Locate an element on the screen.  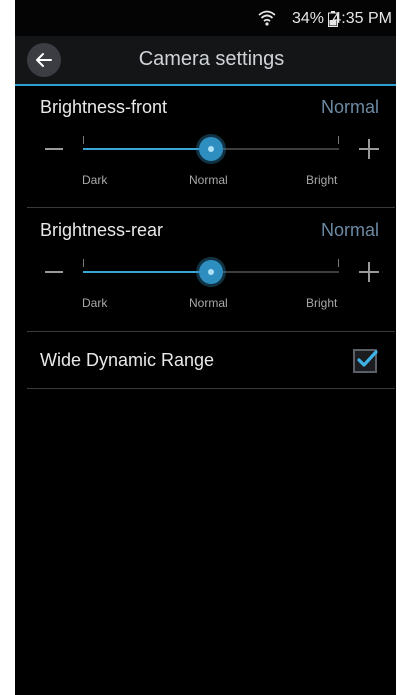
setting-label: Brightness-rear is located at coordinates (102, 230).